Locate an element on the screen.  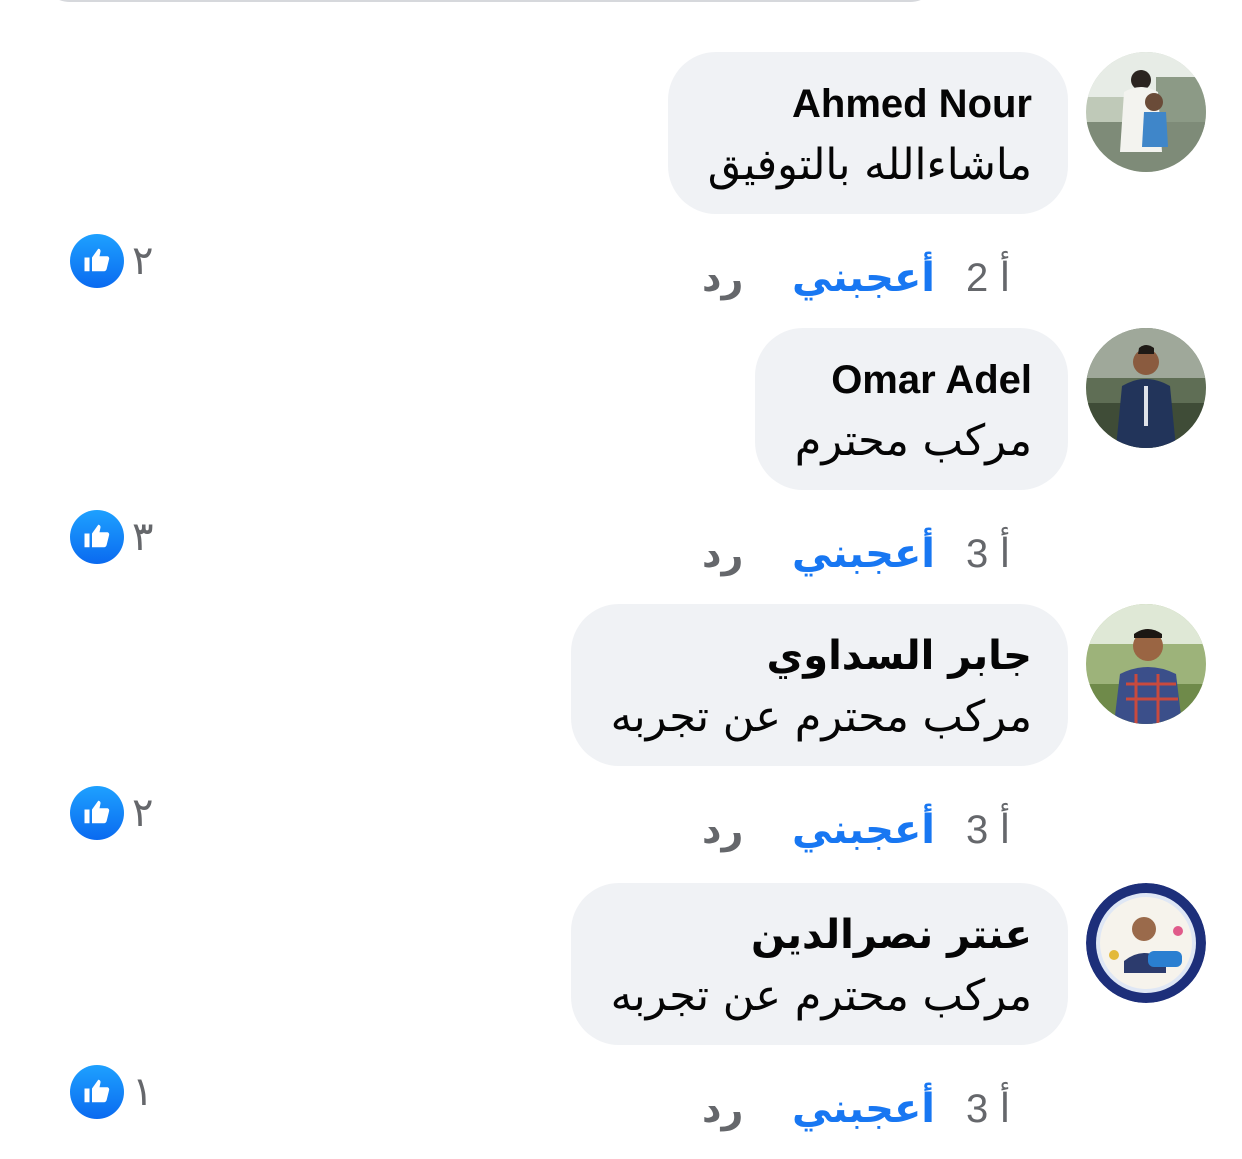
comment-bubble: عنتر نصرالدين مركب محترم عن تجربه is located at coordinates (819, 964).